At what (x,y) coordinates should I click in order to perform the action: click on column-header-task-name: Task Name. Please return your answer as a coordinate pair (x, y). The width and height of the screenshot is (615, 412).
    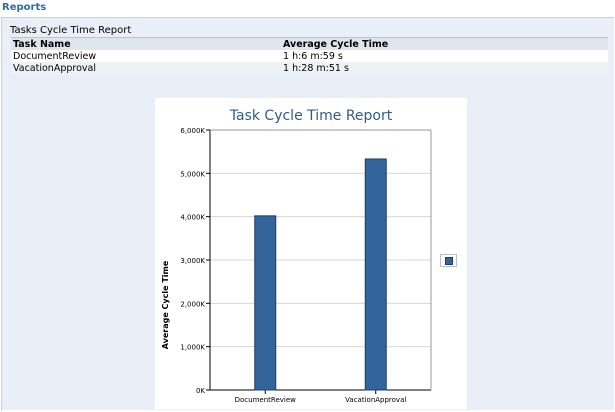
    Looking at the image, I should click on (146, 43).